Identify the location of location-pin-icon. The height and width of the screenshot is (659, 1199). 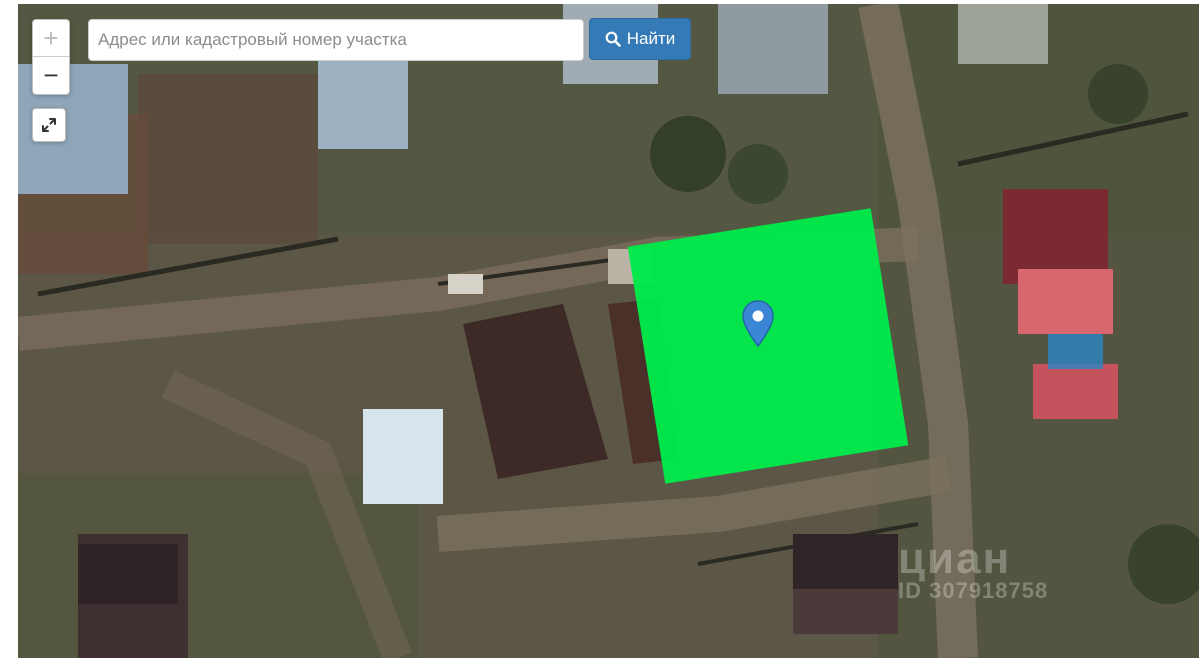
(758, 324).